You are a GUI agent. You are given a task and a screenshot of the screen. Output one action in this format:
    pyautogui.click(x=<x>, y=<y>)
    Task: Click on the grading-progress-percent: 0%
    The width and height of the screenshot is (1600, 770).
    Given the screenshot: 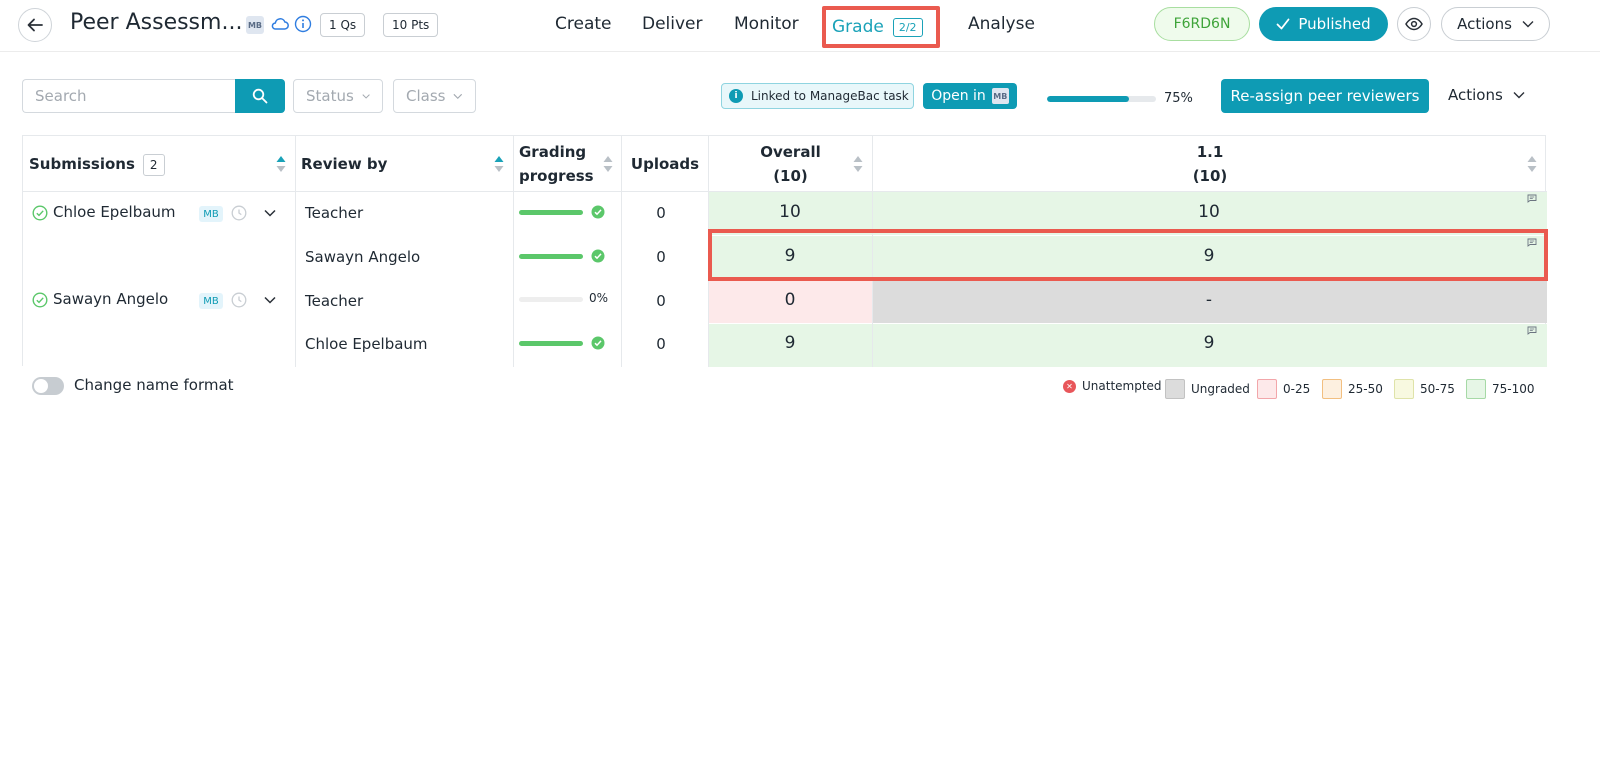 What is the action you would take?
    pyautogui.click(x=599, y=298)
    